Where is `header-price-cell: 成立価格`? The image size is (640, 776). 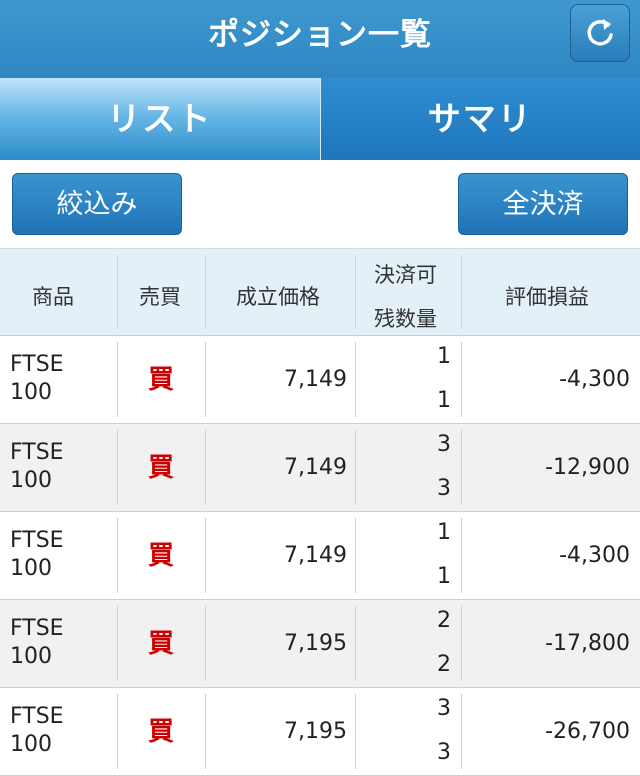
header-price-cell: 成立価格 is located at coordinates (280, 292).